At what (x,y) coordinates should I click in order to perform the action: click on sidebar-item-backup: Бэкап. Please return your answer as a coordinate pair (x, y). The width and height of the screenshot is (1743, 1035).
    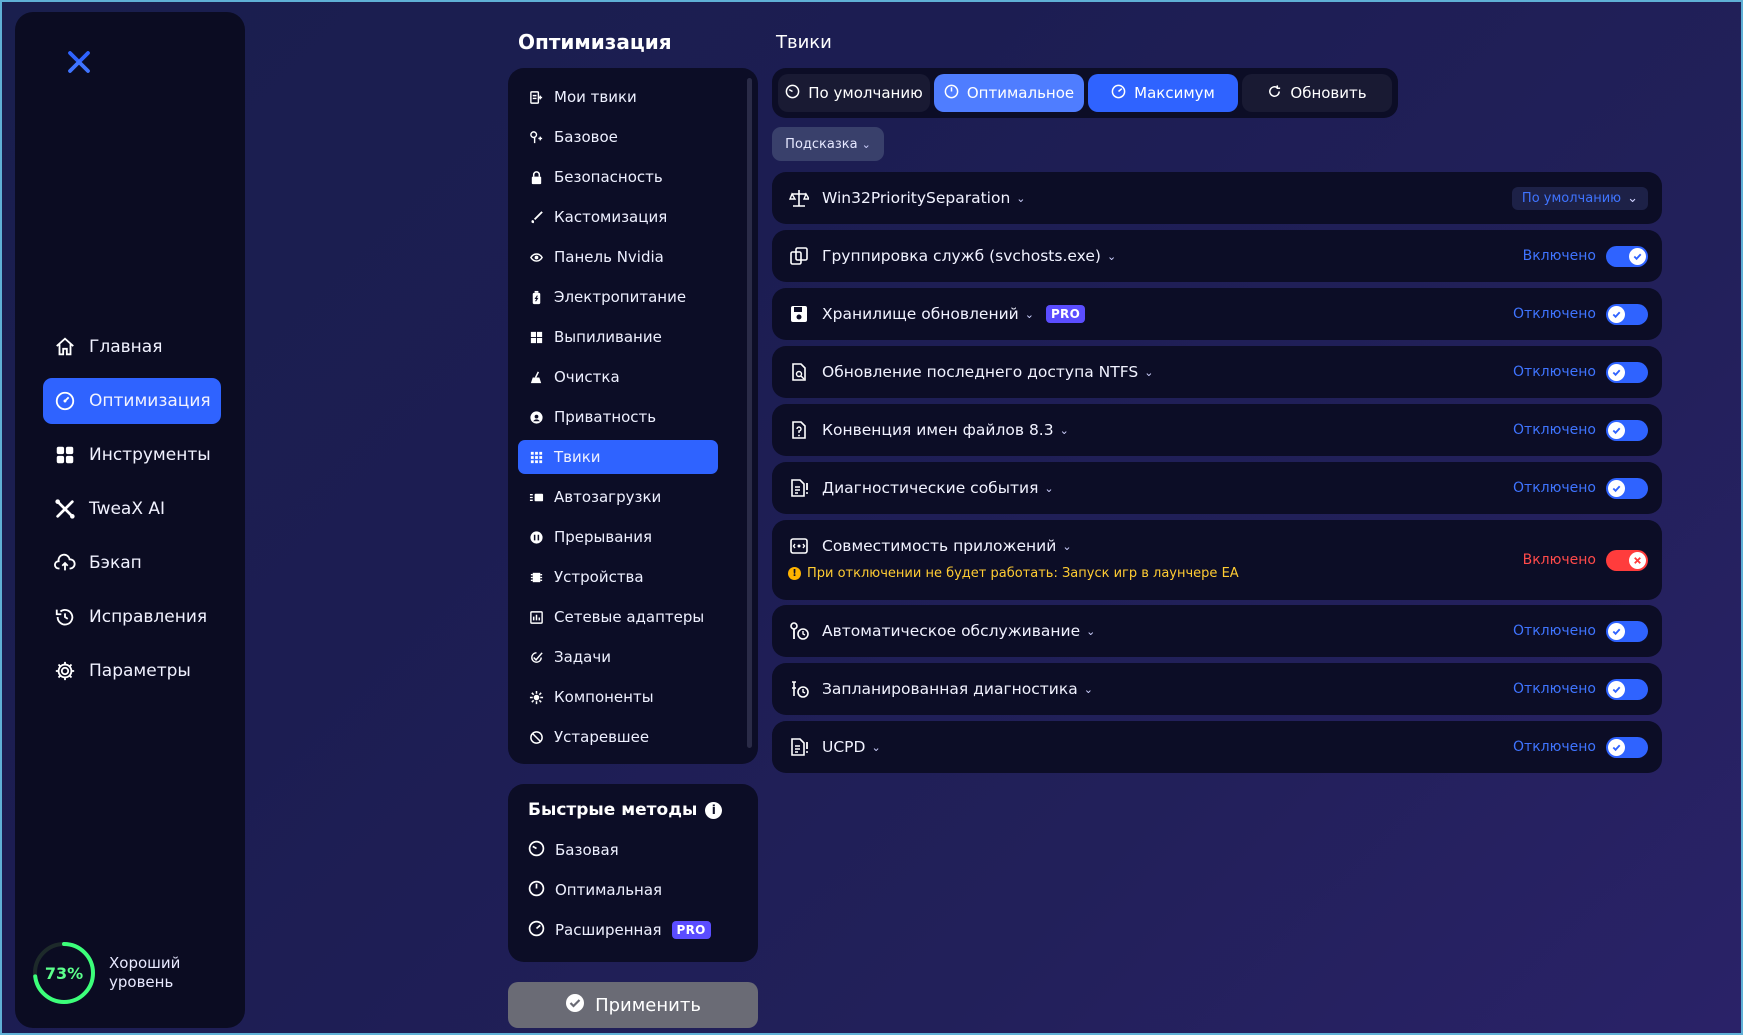
    Looking at the image, I should click on (132, 563).